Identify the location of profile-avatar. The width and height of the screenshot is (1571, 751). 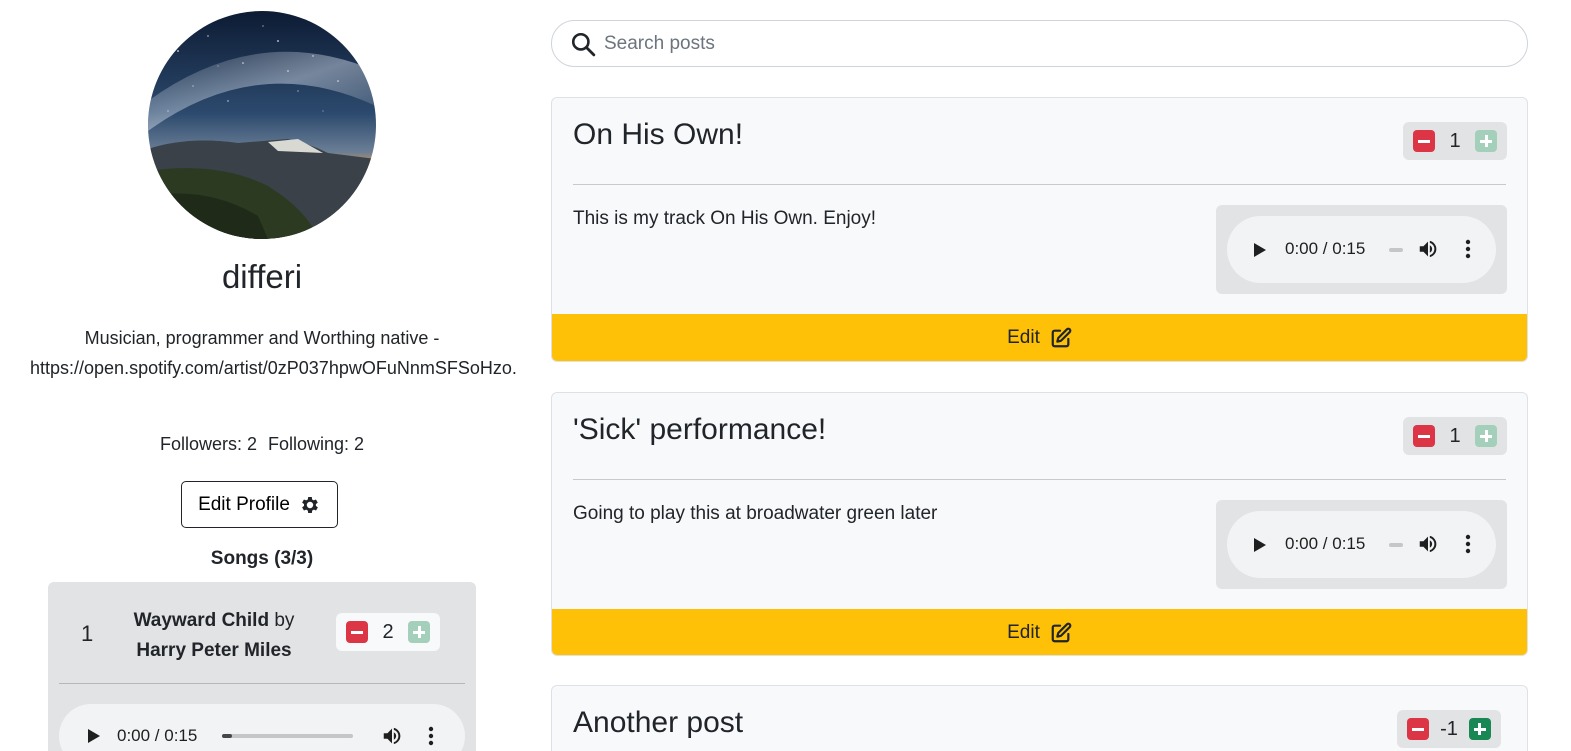
(262, 125).